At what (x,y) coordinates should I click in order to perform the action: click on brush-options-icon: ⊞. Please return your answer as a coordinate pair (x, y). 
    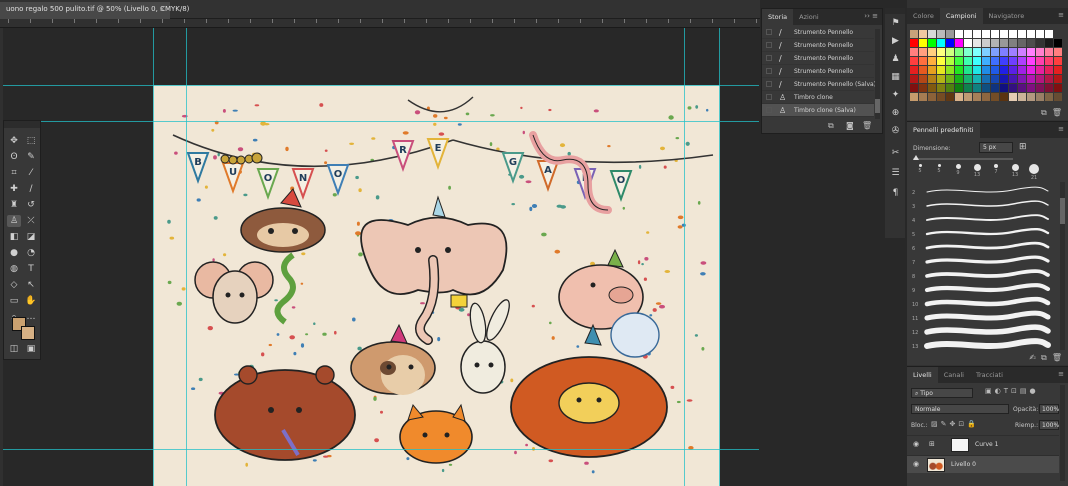
    Looking at the image, I should click on (1023, 147).